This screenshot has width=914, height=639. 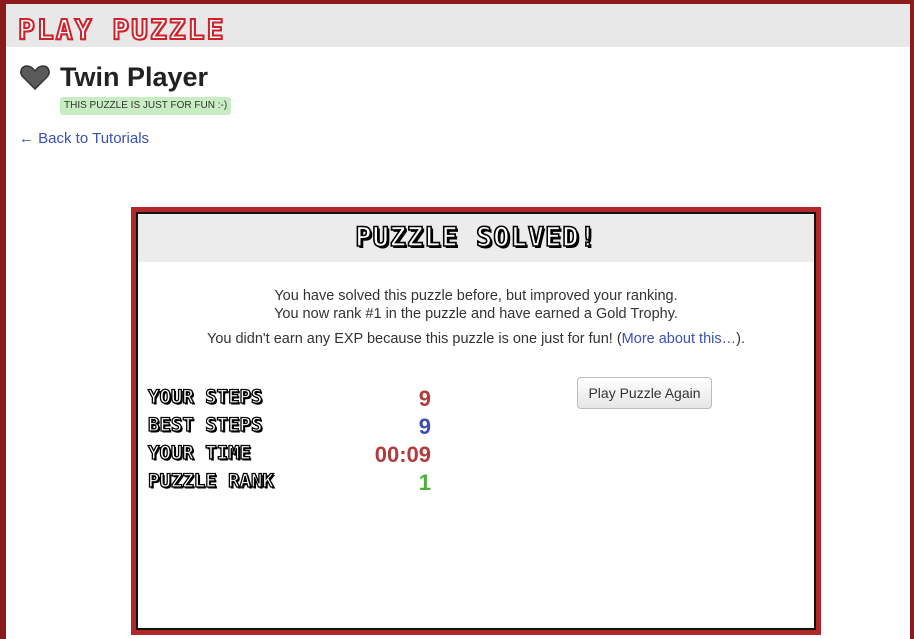 I want to click on page-title: Twin Player, so click(x=134, y=77).